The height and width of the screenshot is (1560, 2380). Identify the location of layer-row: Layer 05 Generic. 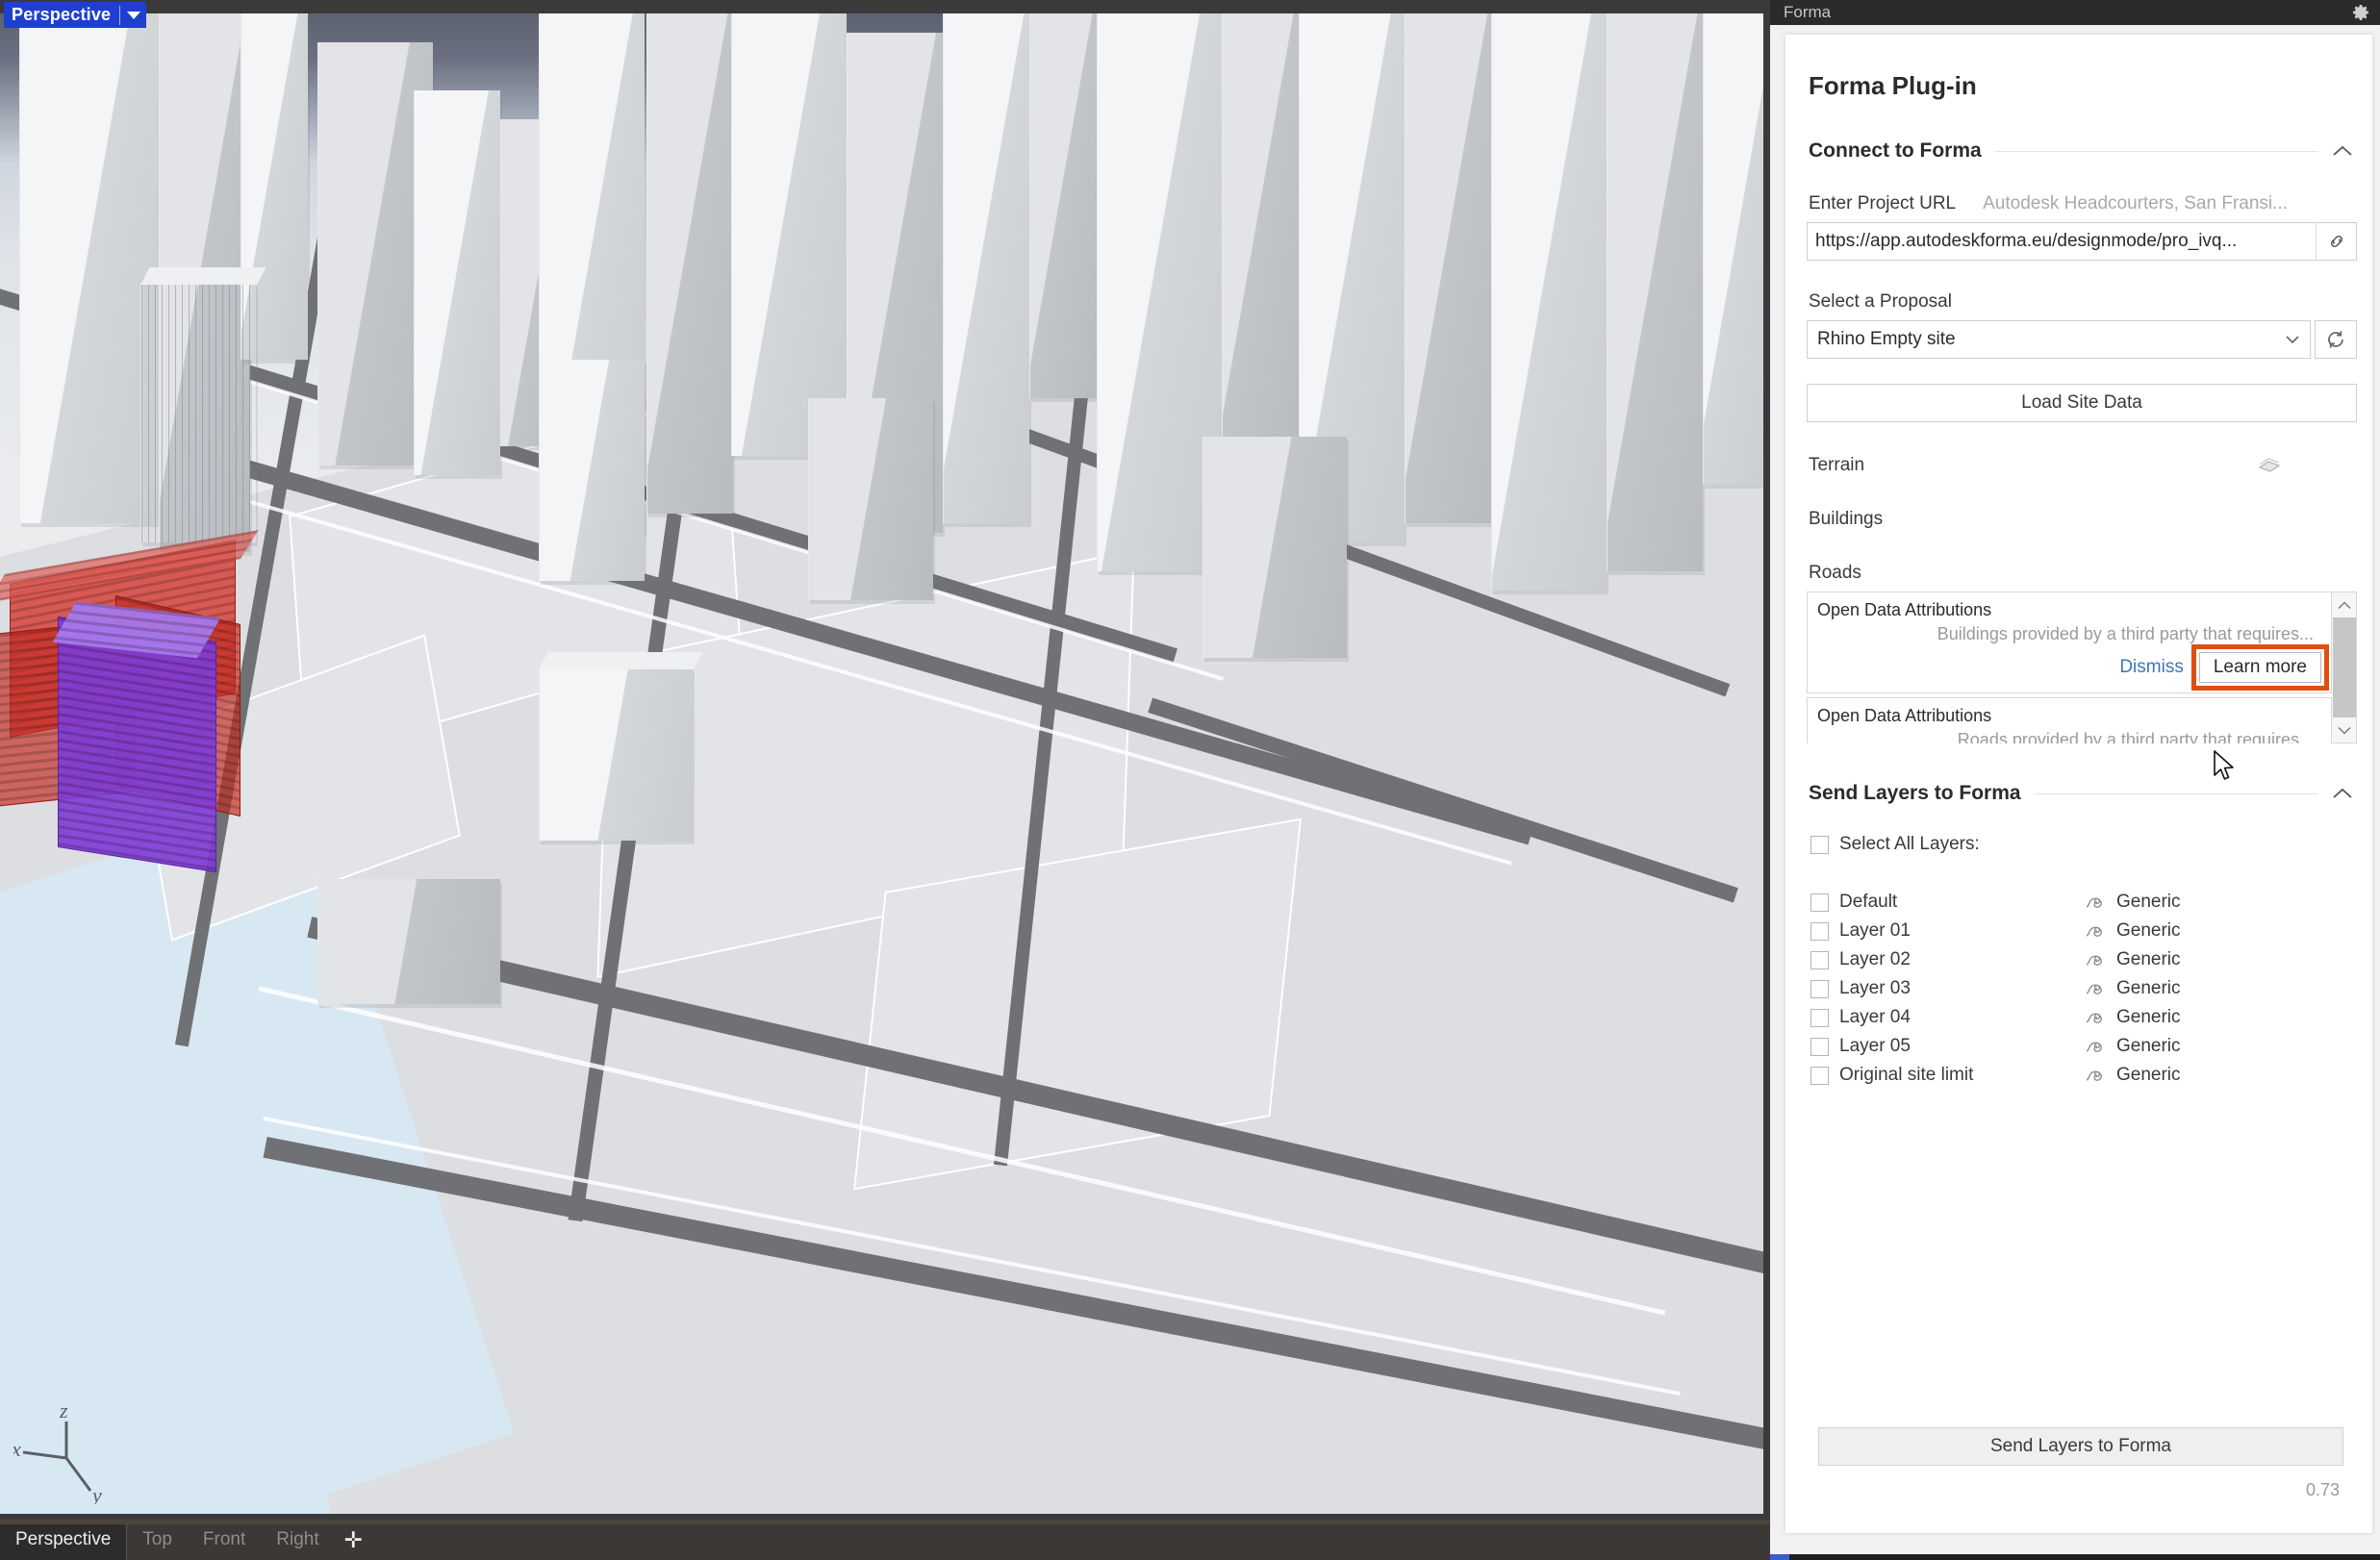
(2082, 1046).